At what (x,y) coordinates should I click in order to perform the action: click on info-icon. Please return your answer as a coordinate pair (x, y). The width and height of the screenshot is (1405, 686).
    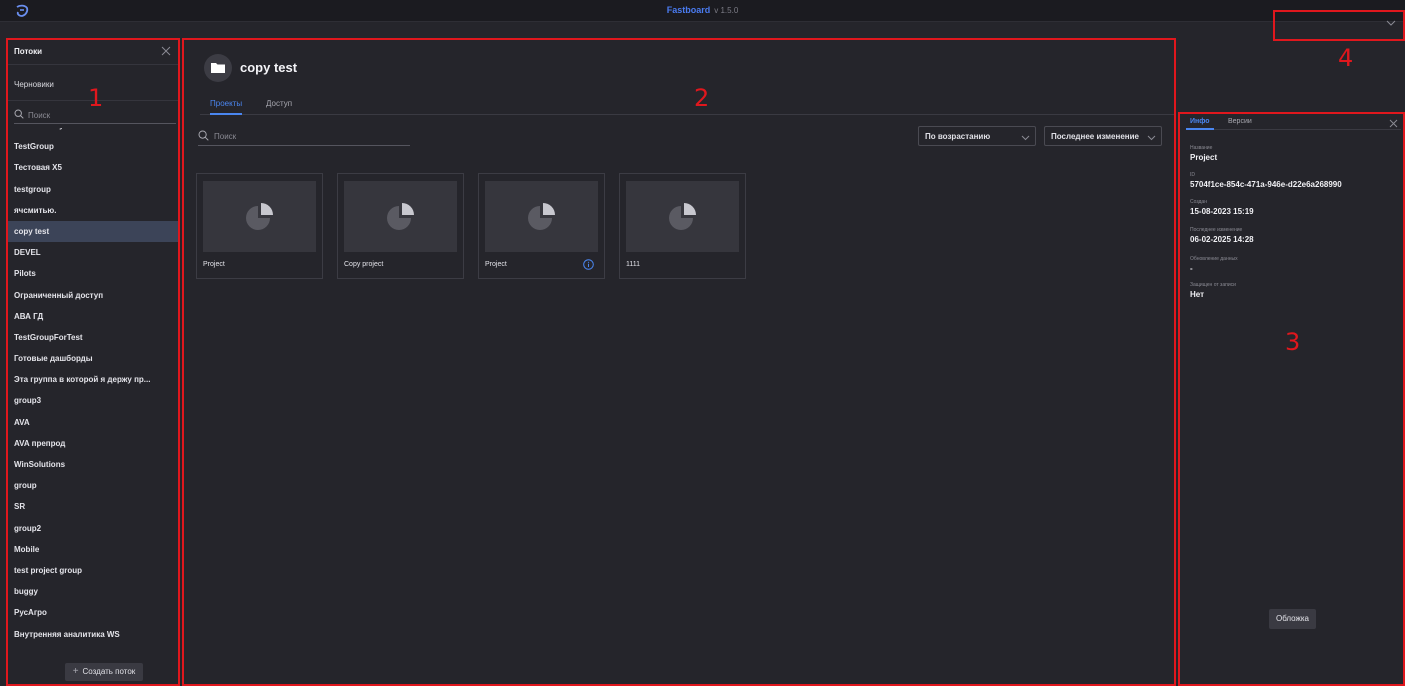
    Looking at the image, I should click on (588, 264).